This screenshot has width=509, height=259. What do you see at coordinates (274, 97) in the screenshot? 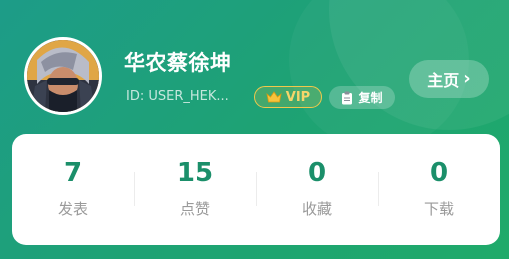
I see `crown-icon` at bounding box center [274, 97].